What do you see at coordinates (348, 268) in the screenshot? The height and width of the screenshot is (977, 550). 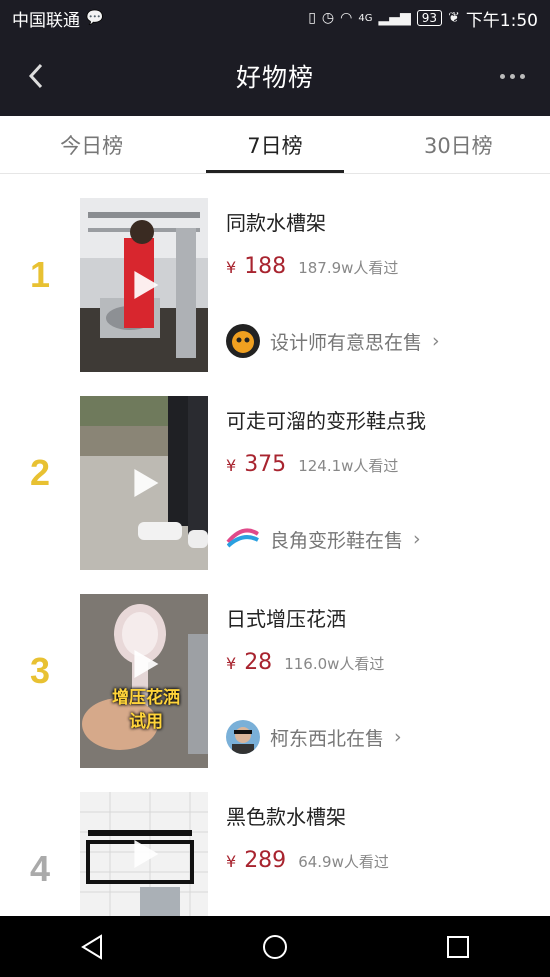 I see `view-count: 187.9w人看过` at bounding box center [348, 268].